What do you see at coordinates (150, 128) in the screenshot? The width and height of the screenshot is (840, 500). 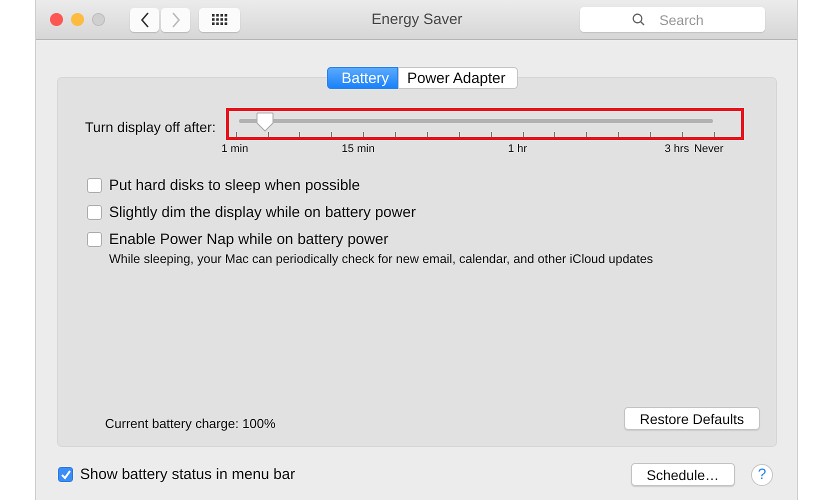 I see `slider-label: Turn display off after:` at bounding box center [150, 128].